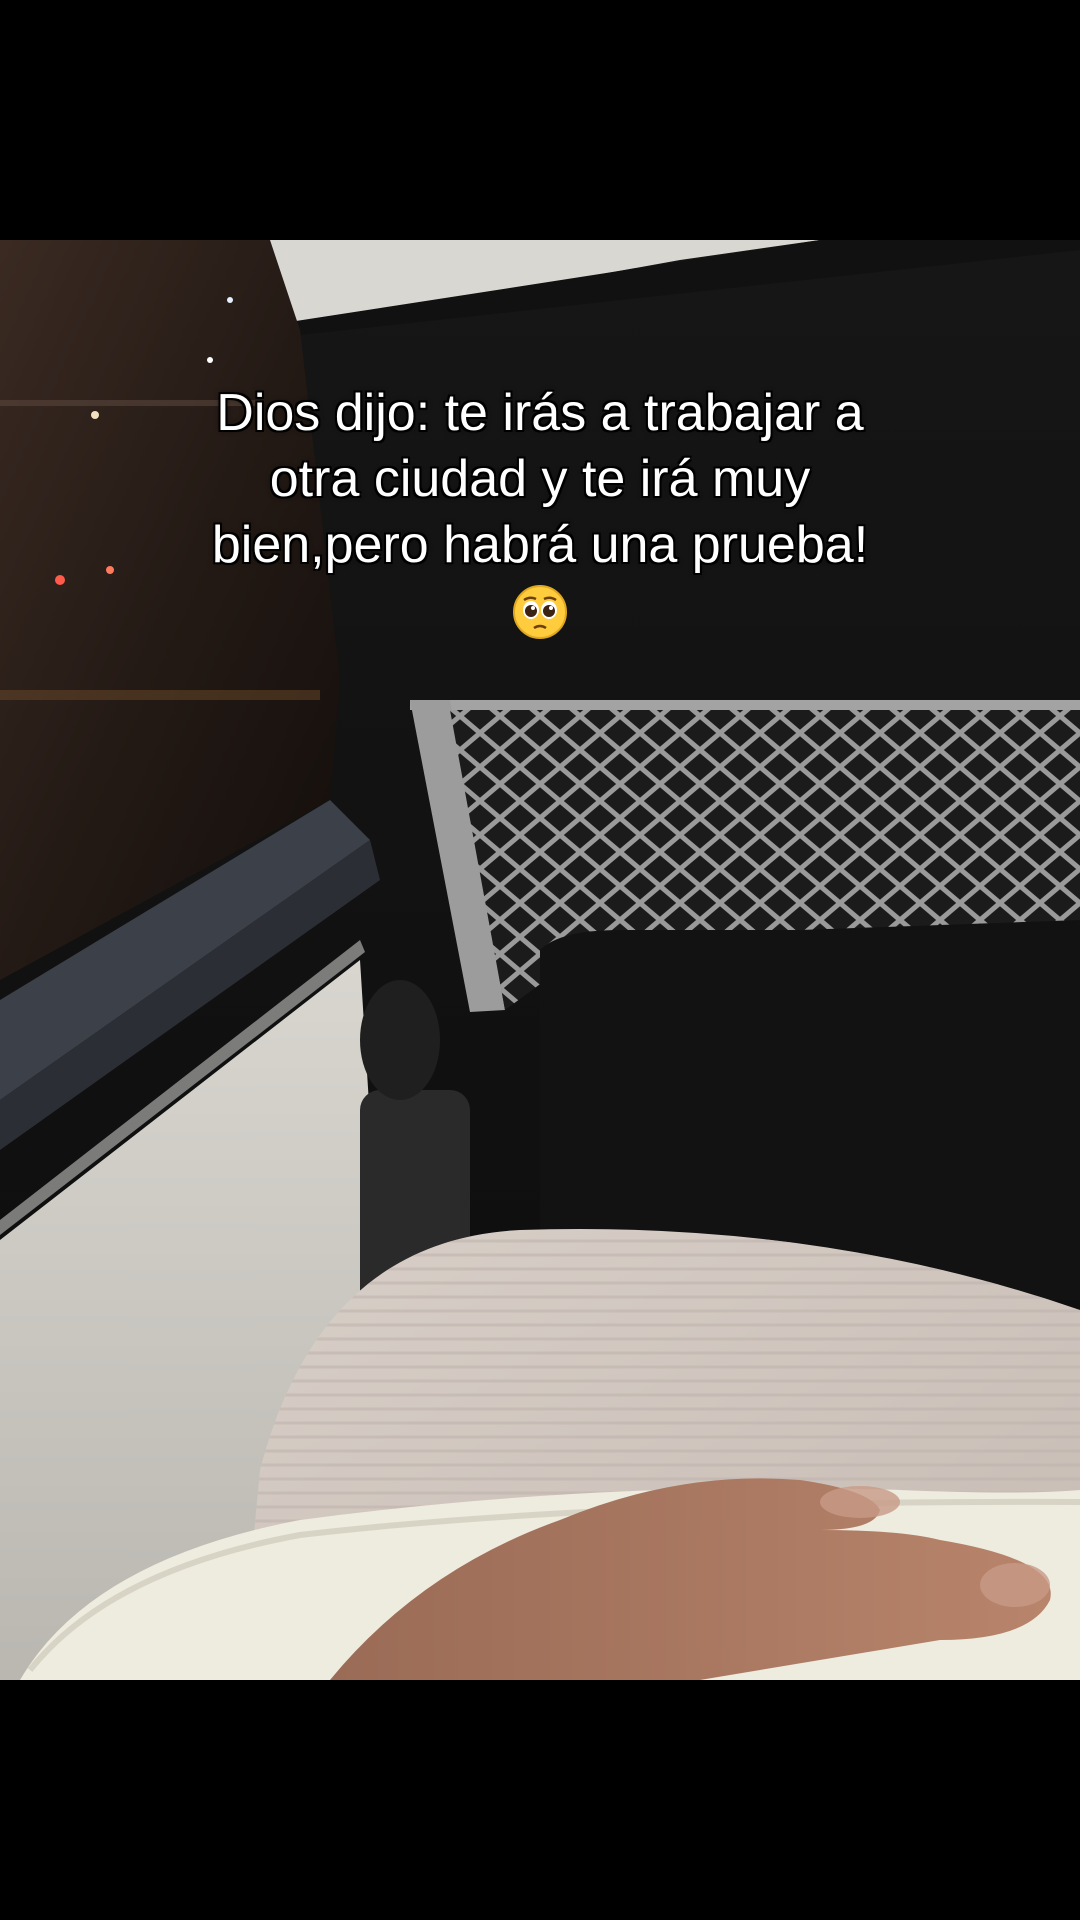 The width and height of the screenshot is (1080, 1920). Describe the element at coordinates (540, 479) in the screenshot. I see `caption-line-2: otra ciudad y te irá muy` at that location.